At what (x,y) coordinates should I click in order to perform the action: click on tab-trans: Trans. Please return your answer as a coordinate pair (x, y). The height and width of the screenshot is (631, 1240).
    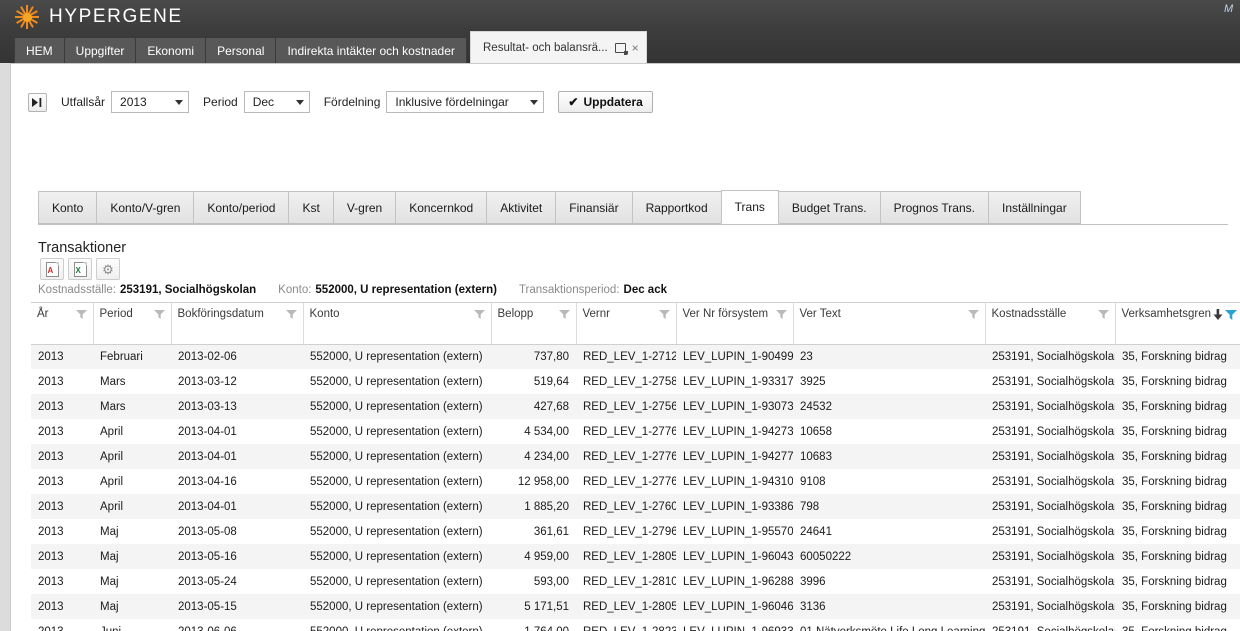
    Looking at the image, I should click on (749, 207).